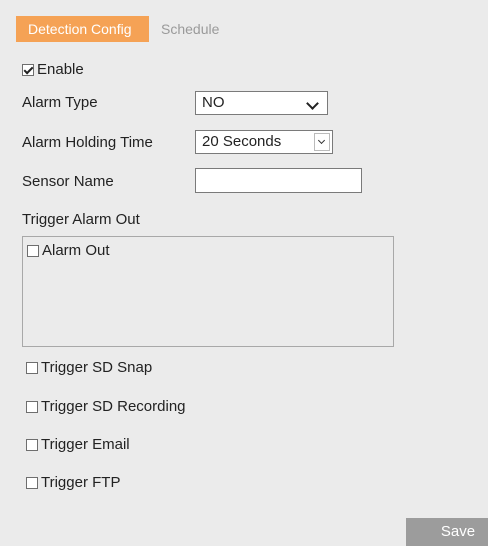 This screenshot has width=488, height=546. I want to click on trigger-ftp-label: Trigger FTP, so click(81, 482).